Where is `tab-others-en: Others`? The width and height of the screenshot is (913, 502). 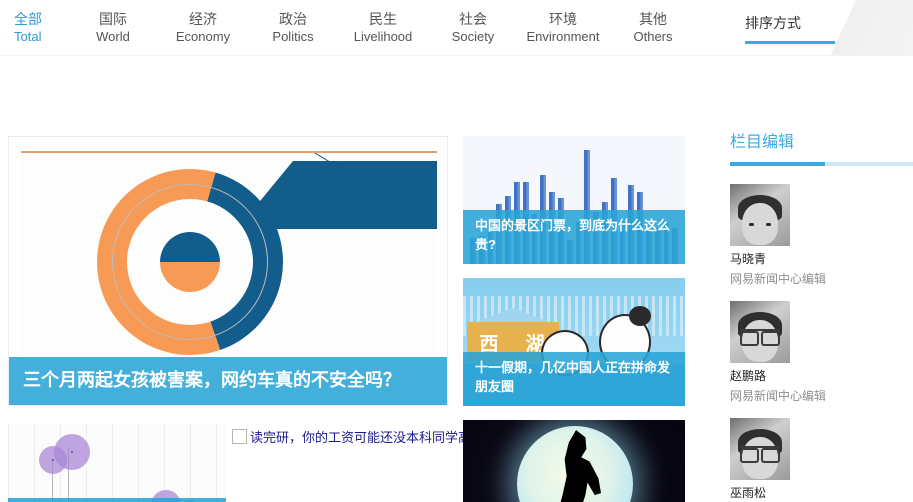 tab-others-en: Others is located at coordinates (653, 36).